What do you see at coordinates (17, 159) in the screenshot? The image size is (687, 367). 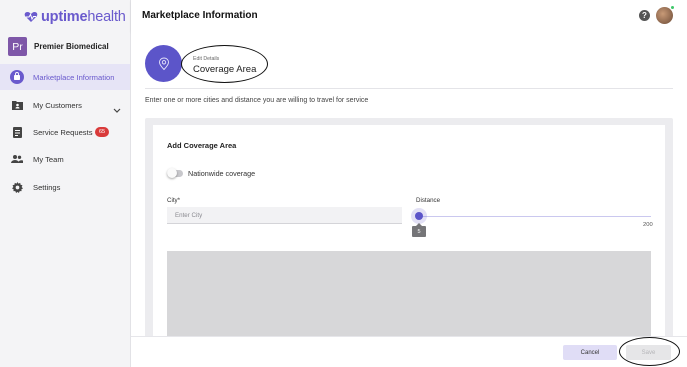 I see `people-icon` at bounding box center [17, 159].